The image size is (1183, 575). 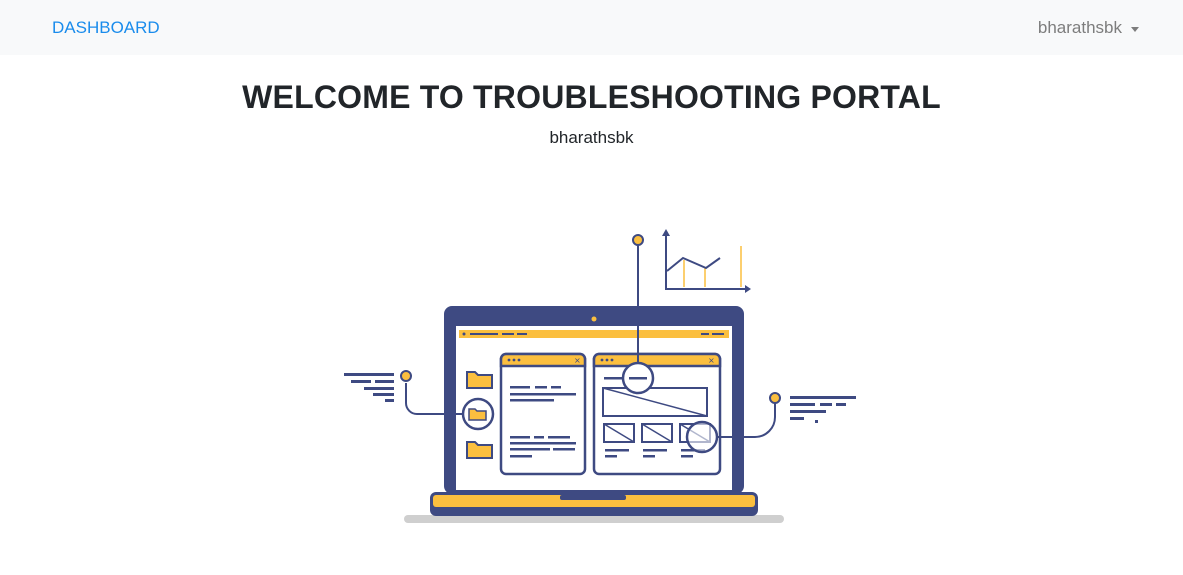 What do you see at coordinates (591, 137) in the screenshot?
I see `page-subtitle: bharathsbk` at bounding box center [591, 137].